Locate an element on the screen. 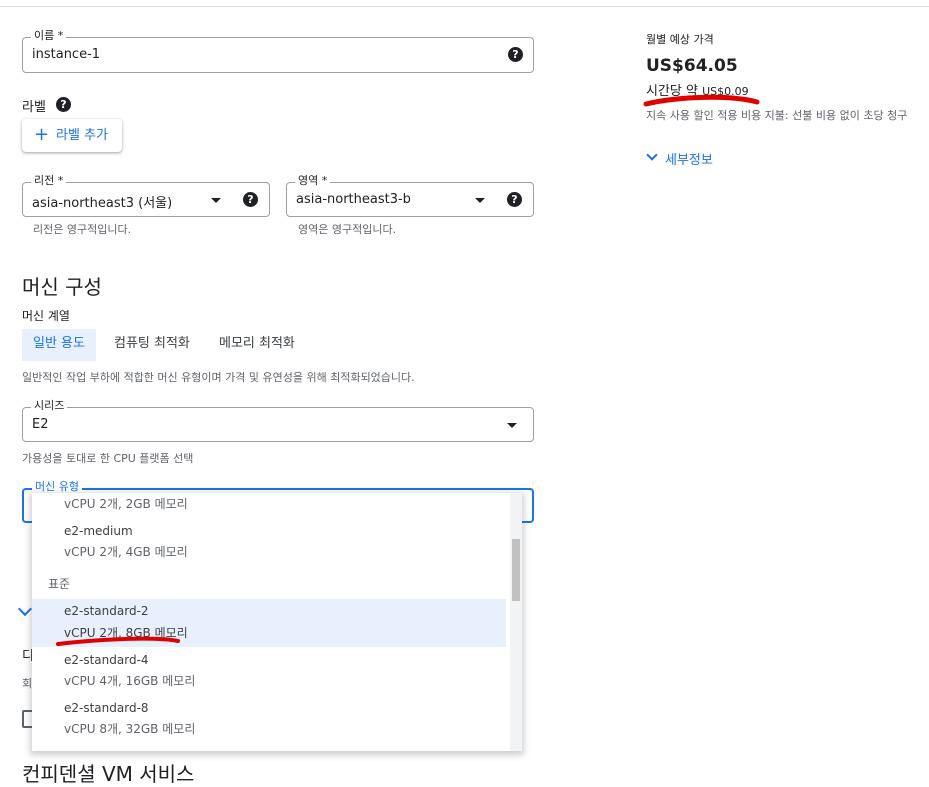 This screenshot has width=929, height=787. list-item-e2-standard-8: e2-standard-8 vCPU 8개, 32GB 메모리 is located at coordinates (269, 721).